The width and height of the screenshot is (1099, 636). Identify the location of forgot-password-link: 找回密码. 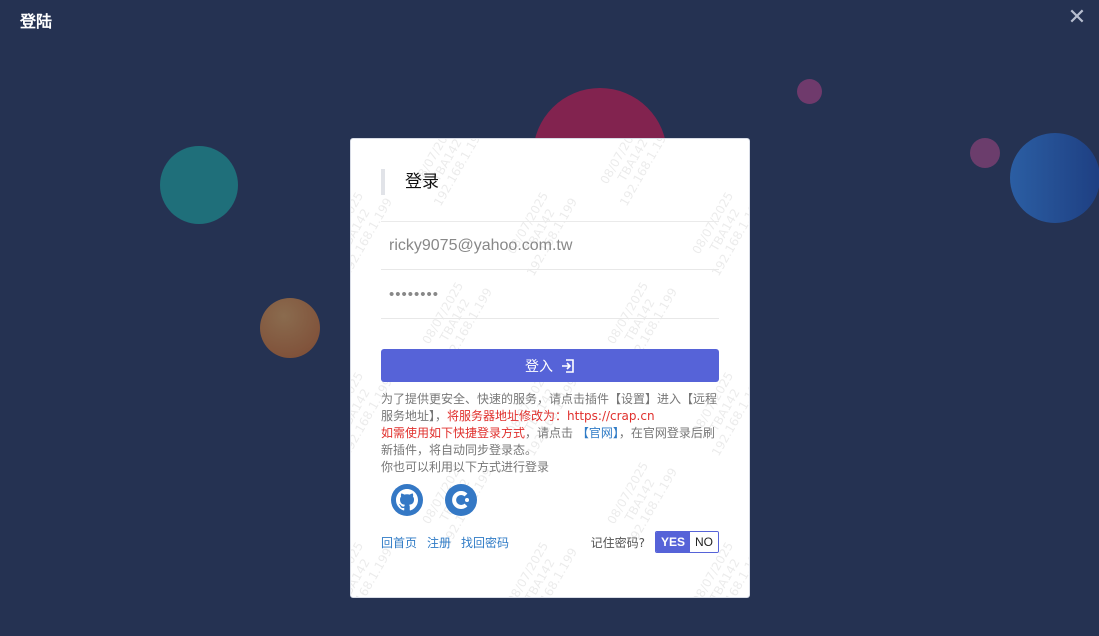
(485, 542).